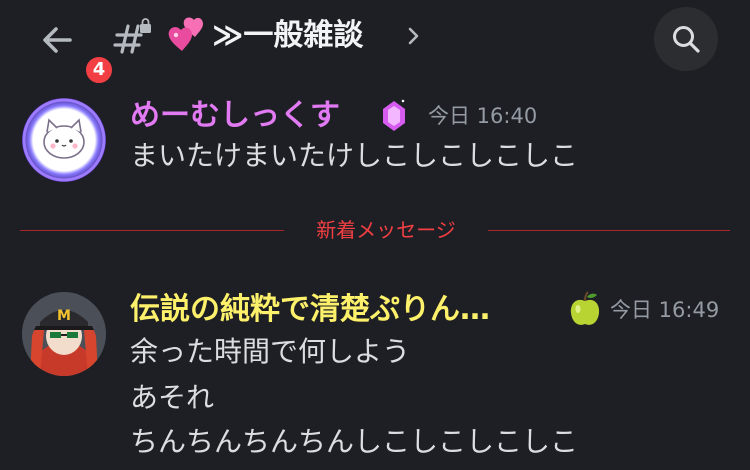 The width and height of the screenshot is (750, 470). Describe the element at coordinates (64, 140) in the screenshot. I see `avatar` at that location.